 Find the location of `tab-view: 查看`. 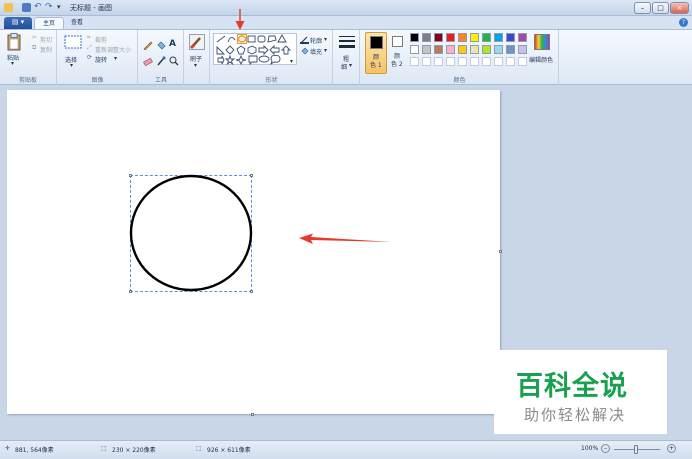

tab-view: 查看 is located at coordinates (77, 23).